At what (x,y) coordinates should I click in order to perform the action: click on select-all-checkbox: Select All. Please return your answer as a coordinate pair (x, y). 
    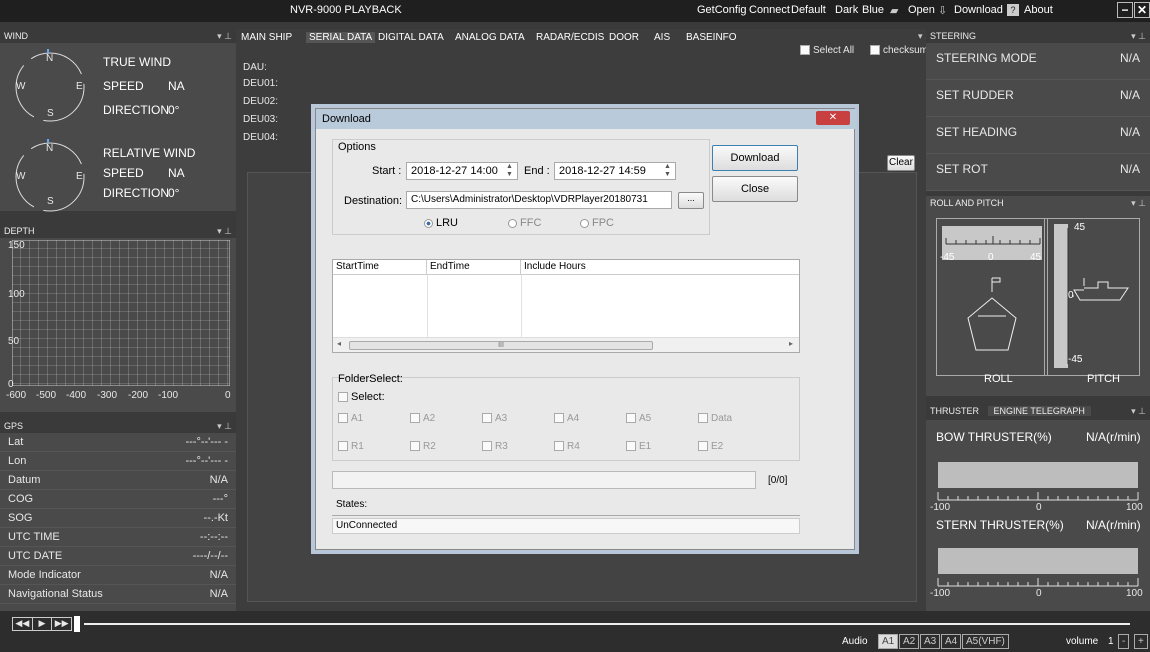
    Looking at the image, I should click on (827, 50).